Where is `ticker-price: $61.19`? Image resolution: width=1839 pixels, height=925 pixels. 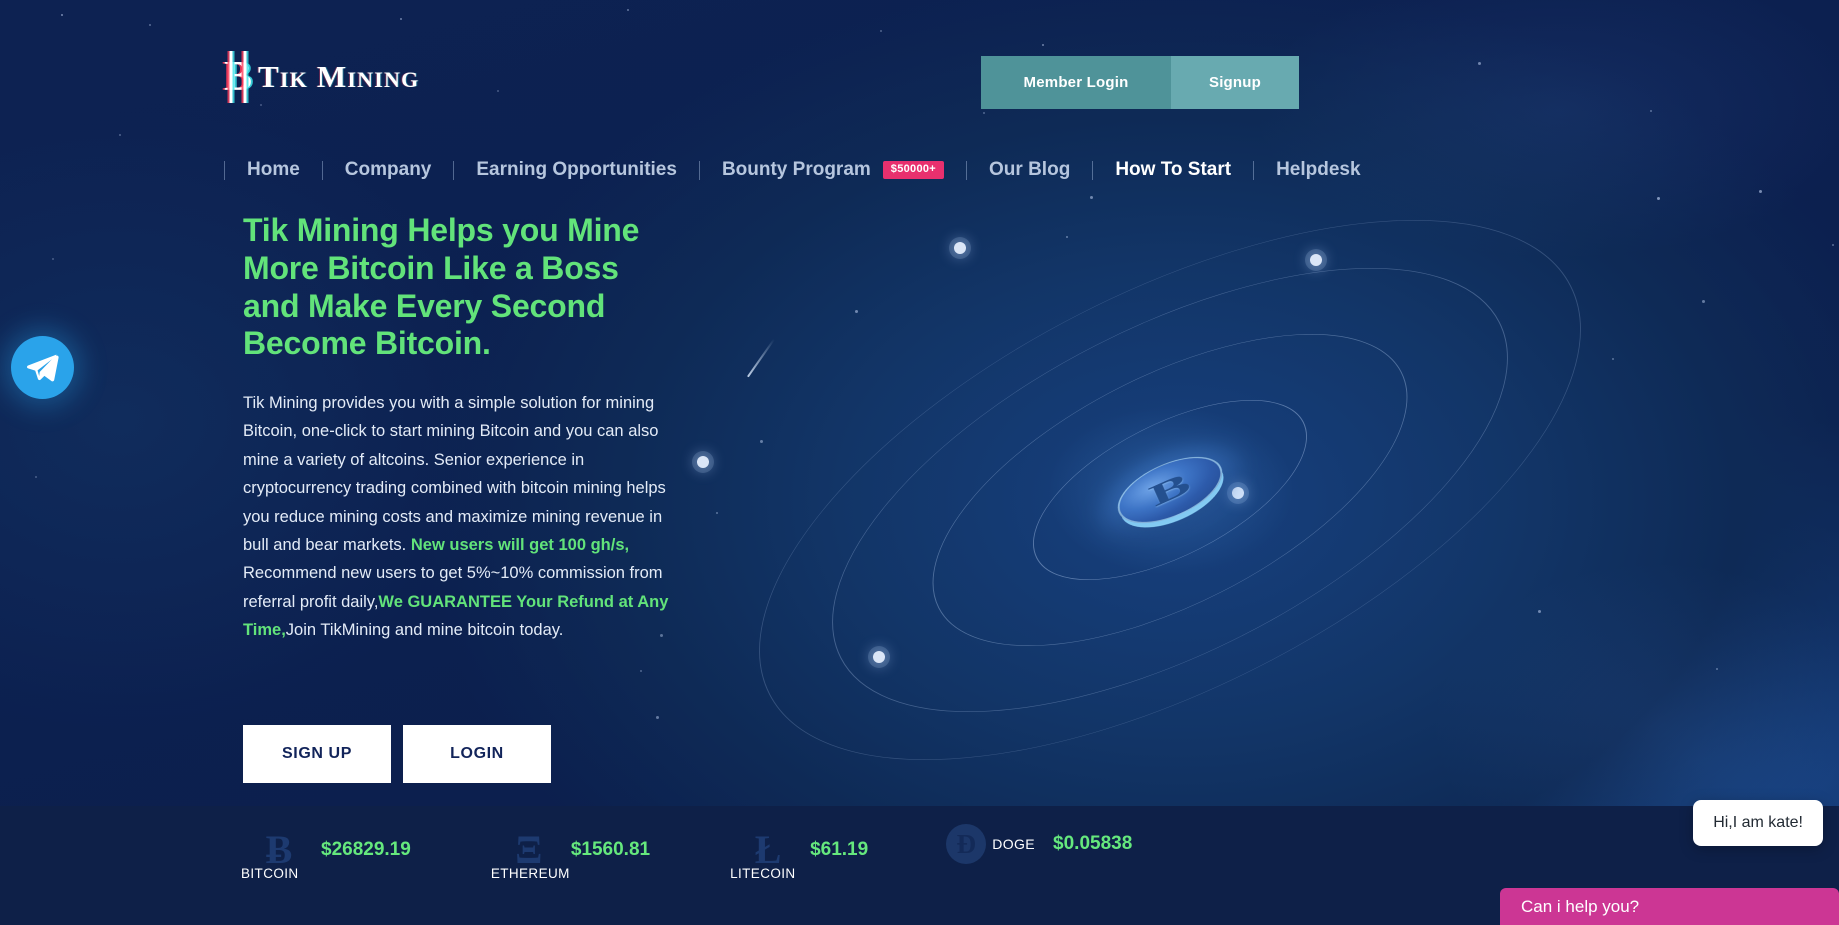 ticker-price: $61.19 is located at coordinates (839, 849).